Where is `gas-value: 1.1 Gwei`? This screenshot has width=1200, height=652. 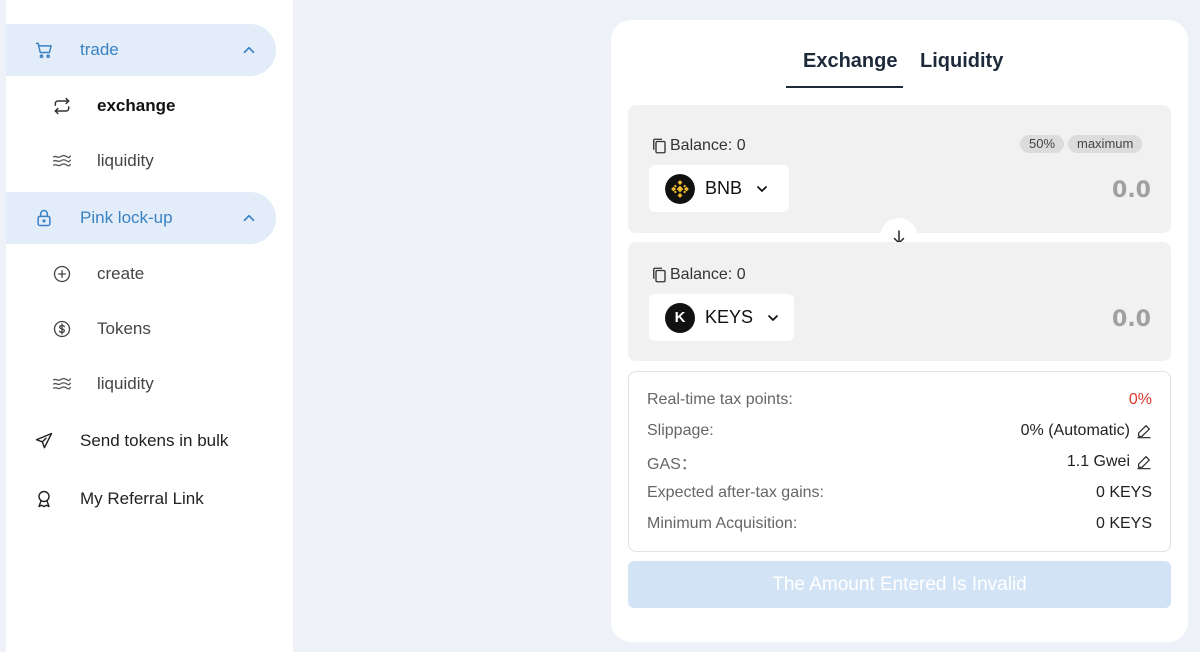 gas-value: 1.1 Gwei is located at coordinates (1098, 461).